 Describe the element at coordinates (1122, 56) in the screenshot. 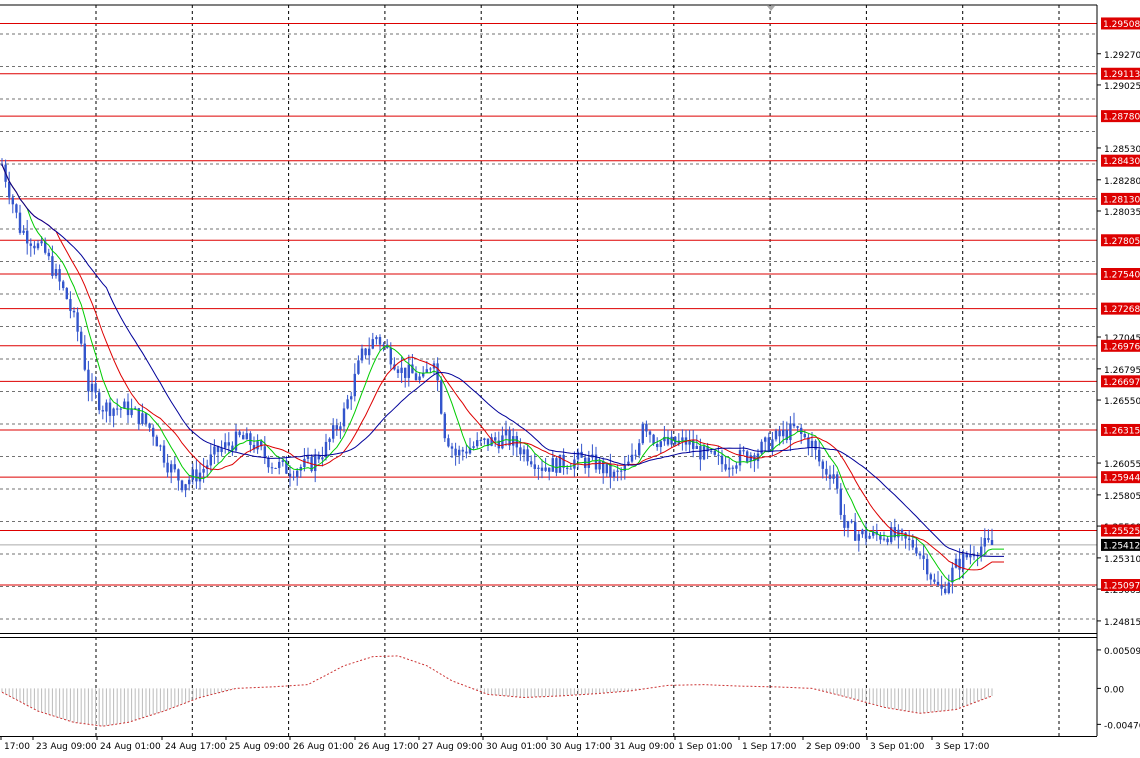

I see `price-tick-label: 1.29270` at that location.